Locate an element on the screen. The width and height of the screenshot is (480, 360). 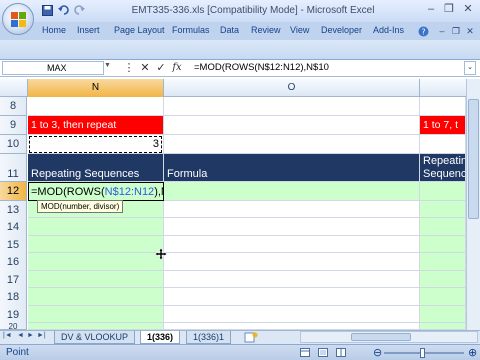
close-button: ✕ is located at coordinates (468, 9).